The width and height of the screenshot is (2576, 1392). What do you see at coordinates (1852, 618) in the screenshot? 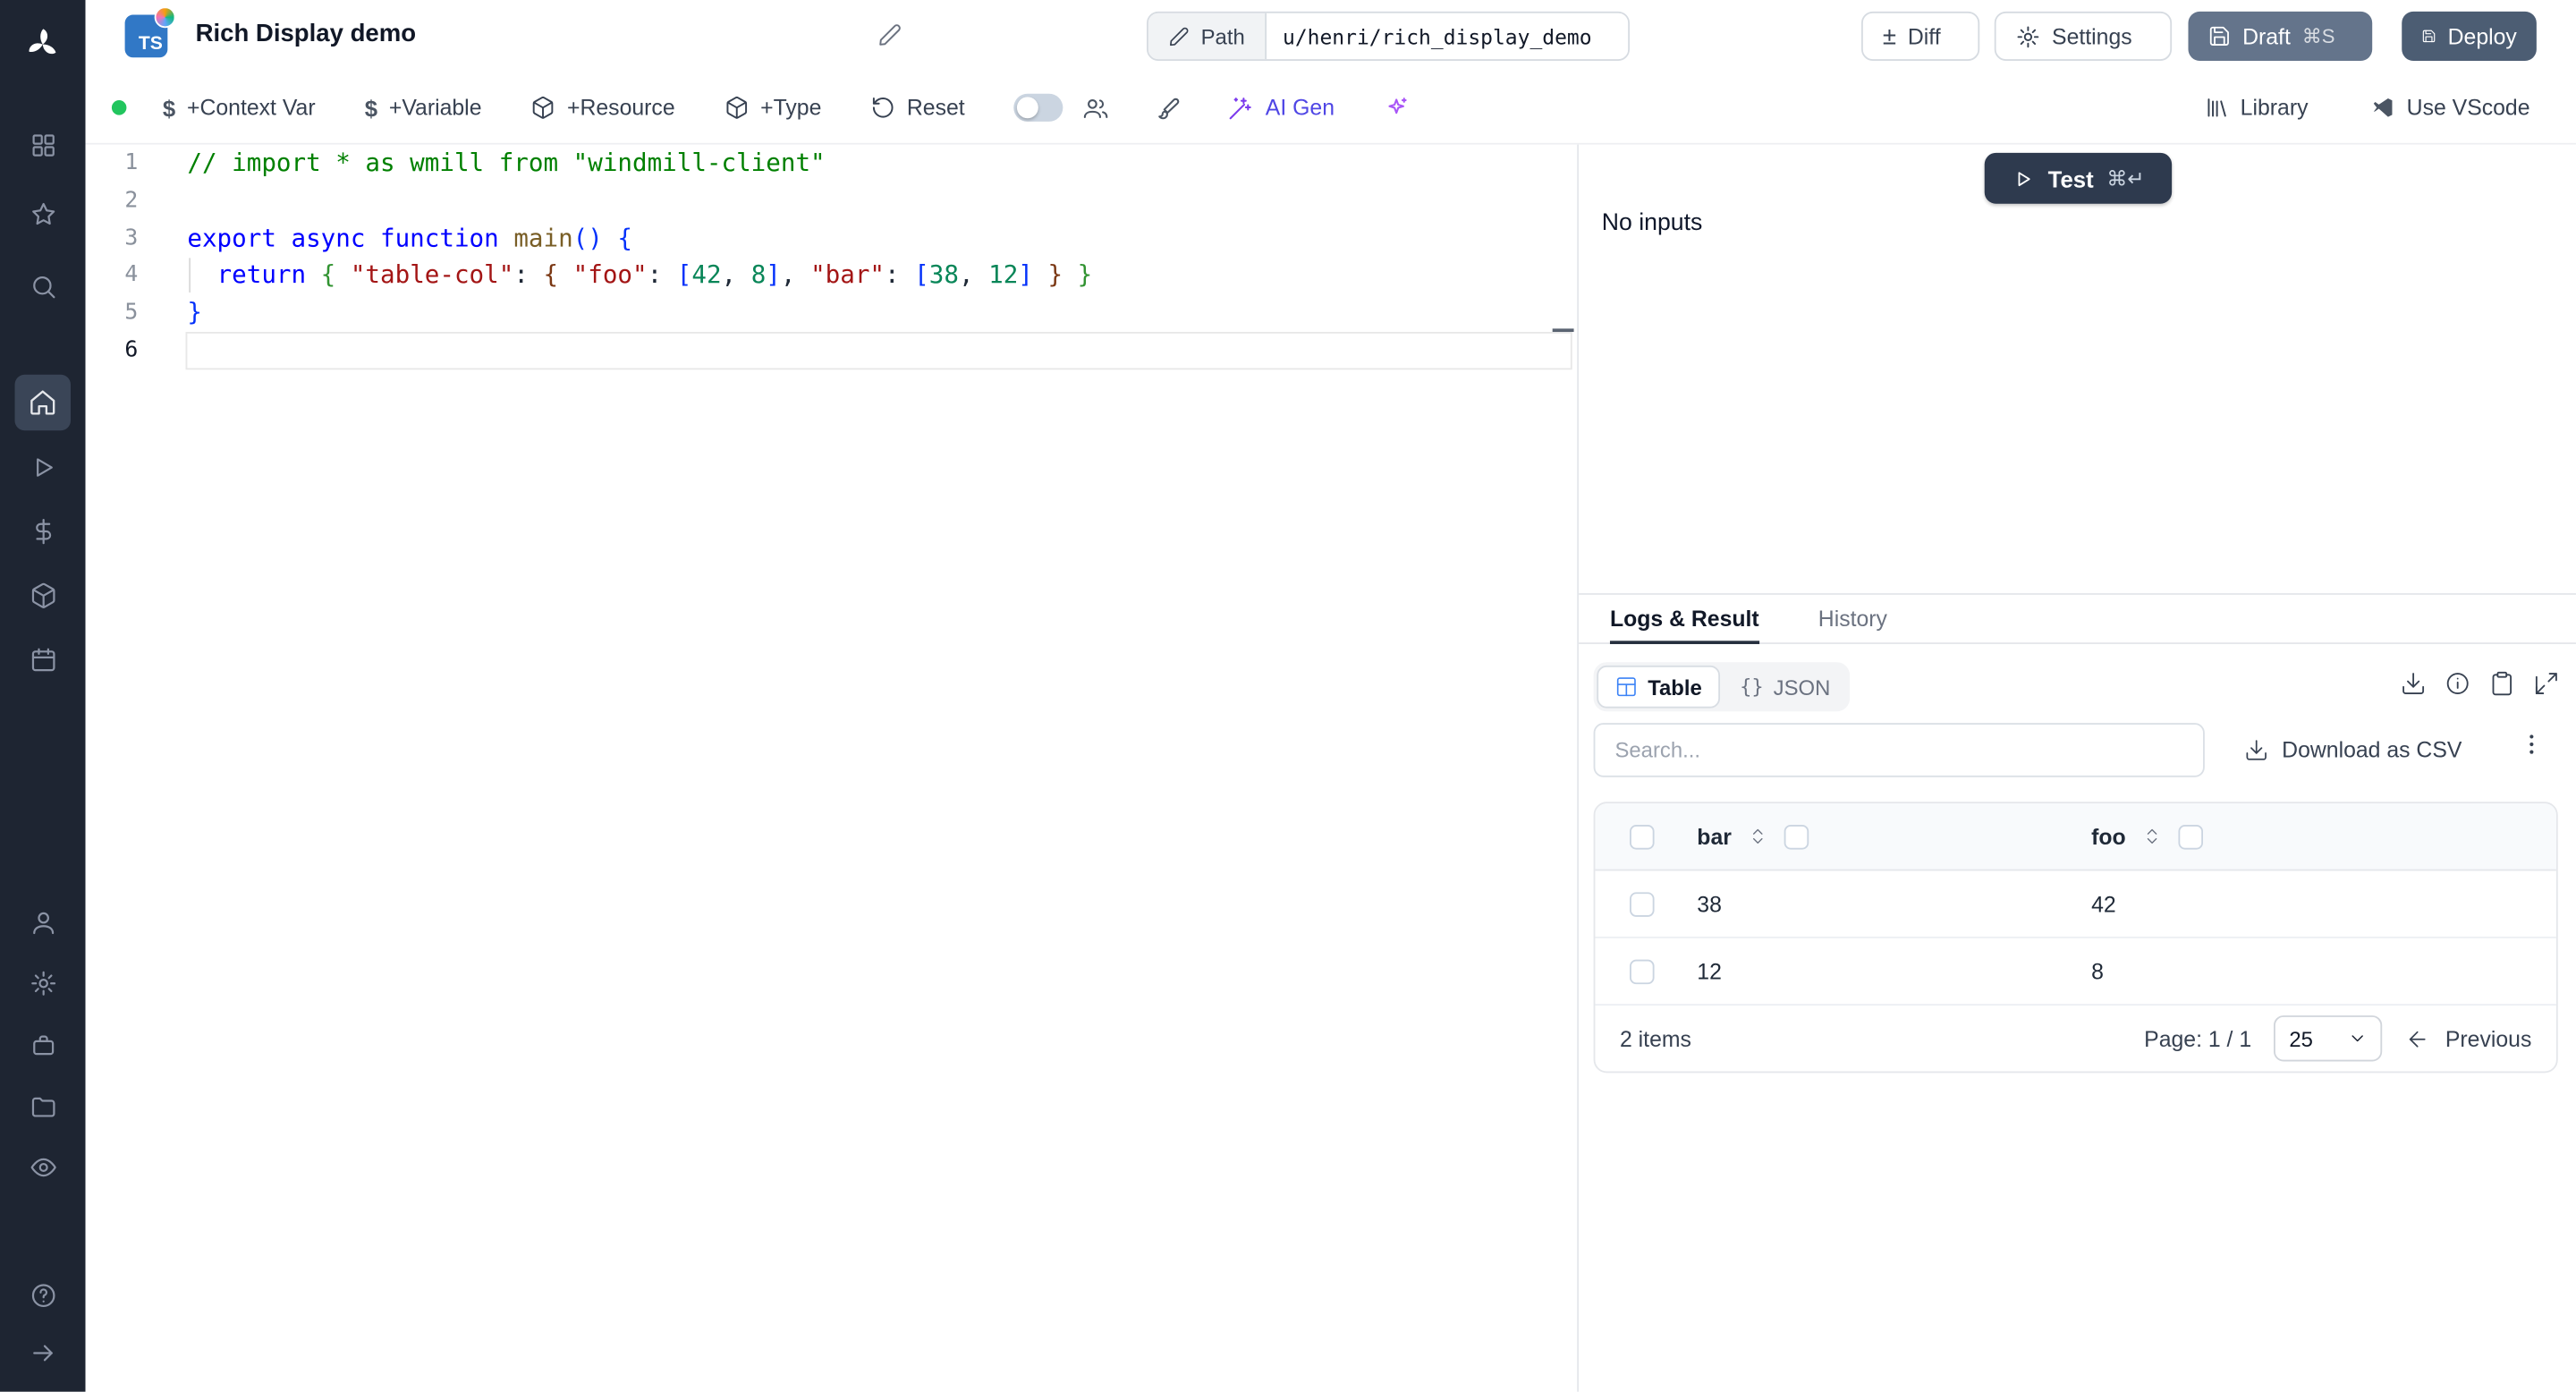
I see `tab-history: History` at bounding box center [1852, 618].